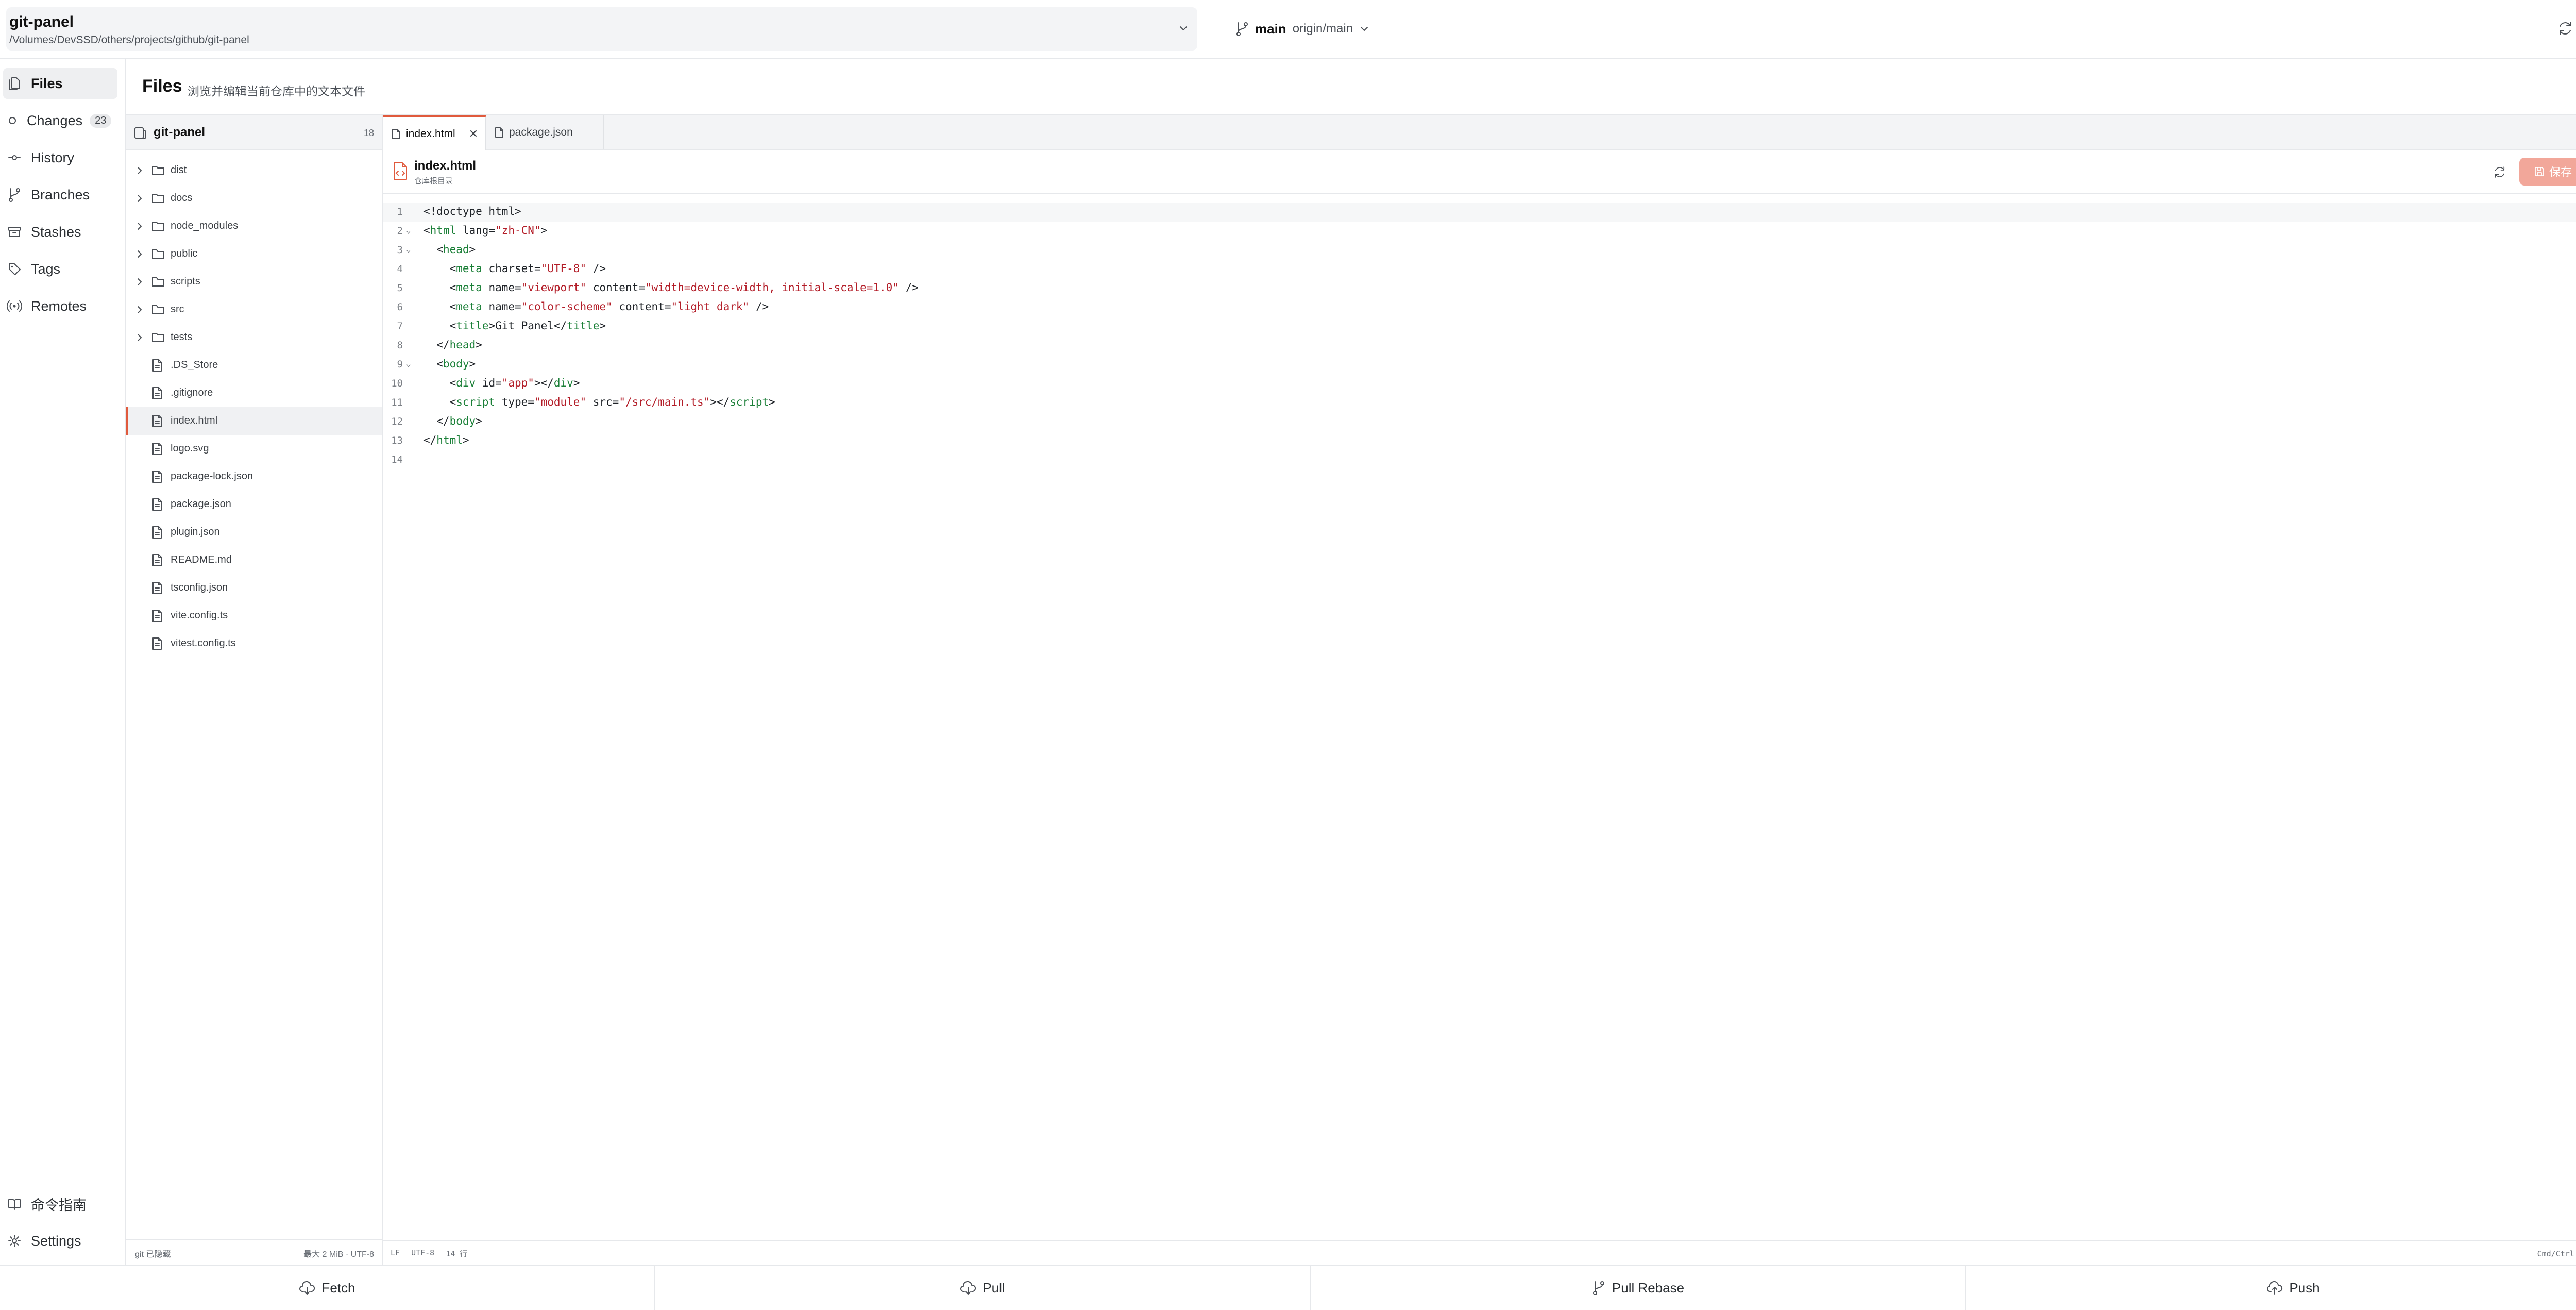  What do you see at coordinates (1302, 29) in the screenshot?
I see `branch-selector: main origin/main` at bounding box center [1302, 29].